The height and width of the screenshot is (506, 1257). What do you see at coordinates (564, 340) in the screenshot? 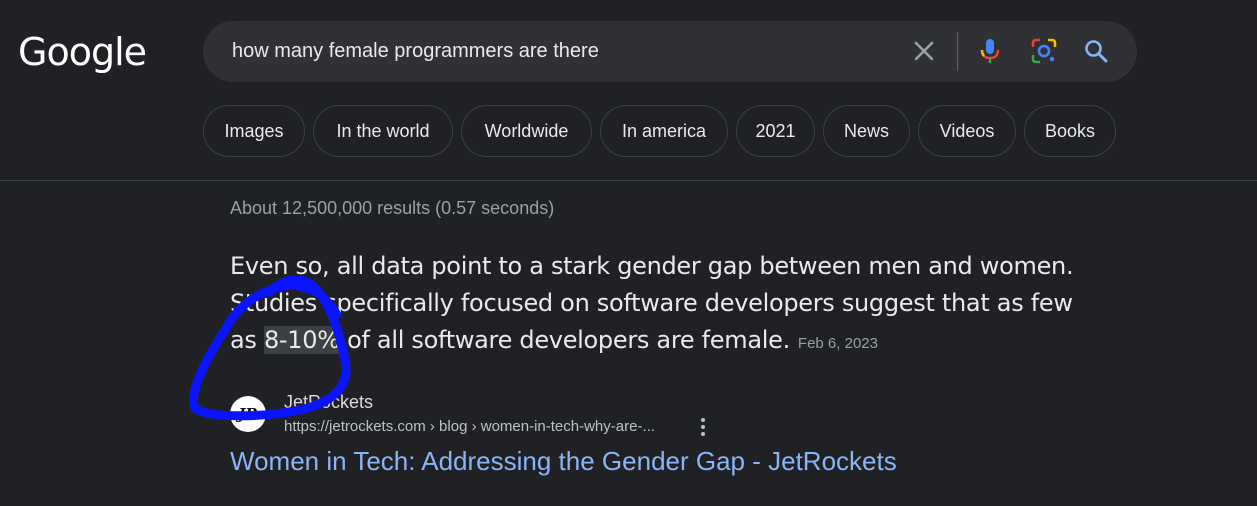
I see `snippet-text: of all software developers are female.` at bounding box center [564, 340].